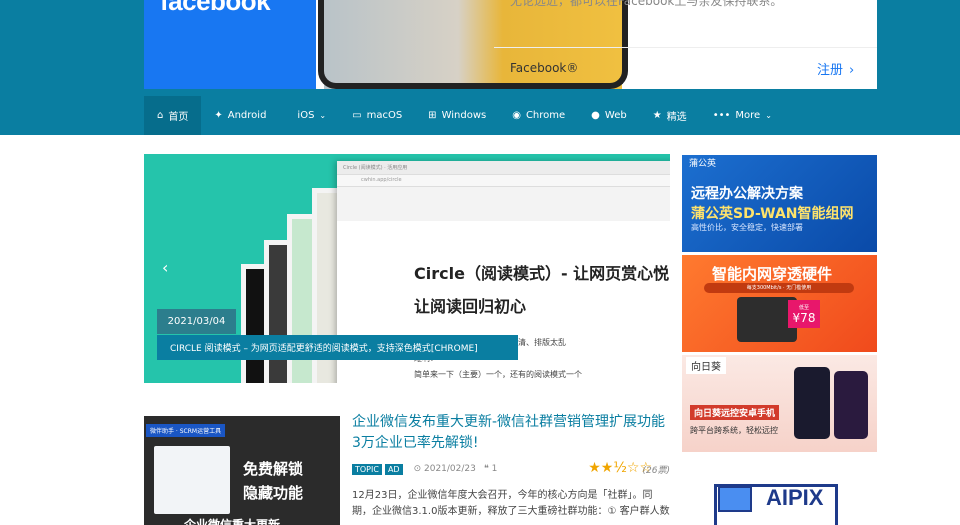 The image size is (960, 525). I want to click on facebook-logo-panel: facebook, so click(230, 44).